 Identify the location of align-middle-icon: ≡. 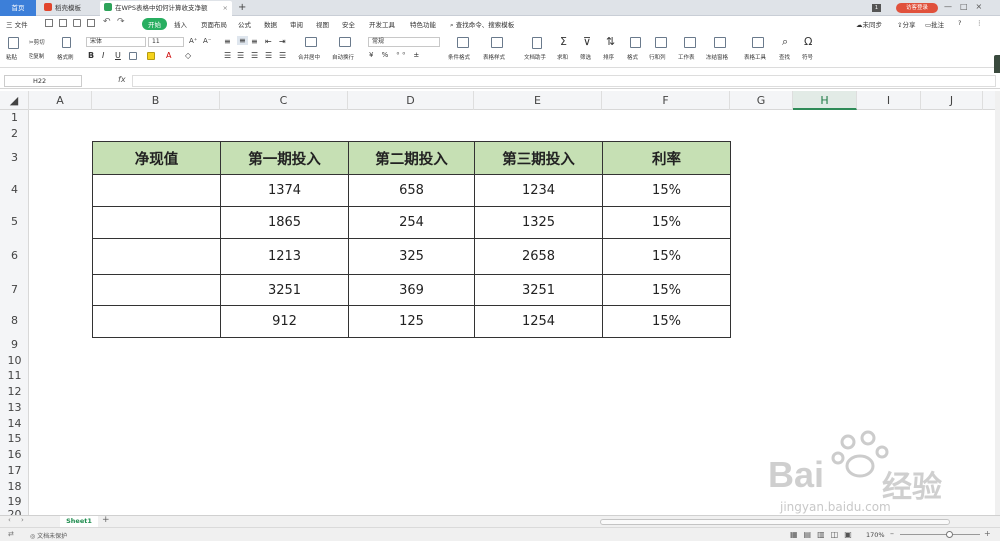
(242, 40).